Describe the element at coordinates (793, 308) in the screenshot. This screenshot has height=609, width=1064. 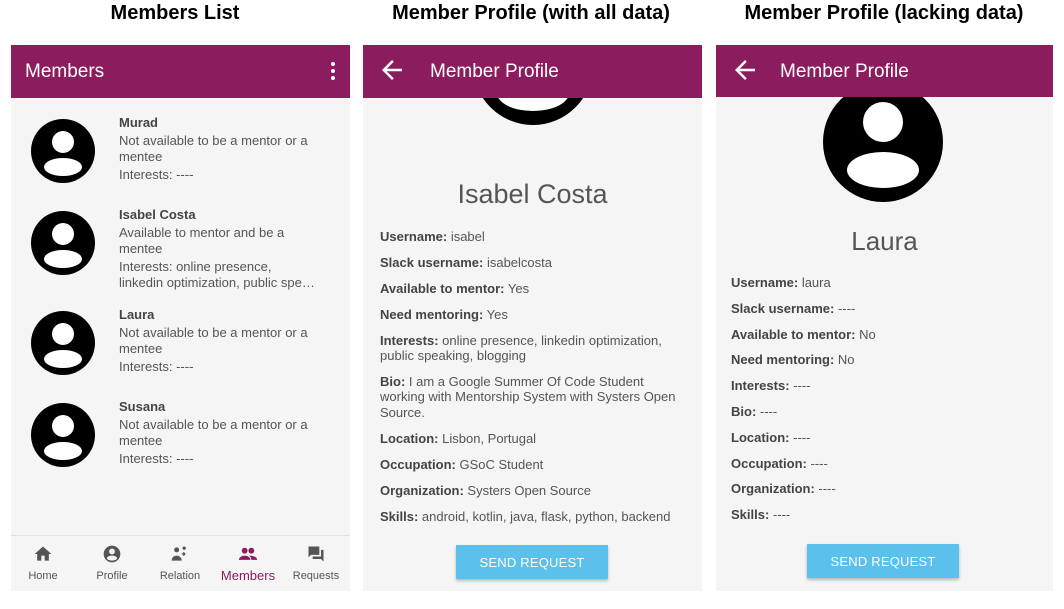
I see `field-slack-username: Slack username: ----` at that location.